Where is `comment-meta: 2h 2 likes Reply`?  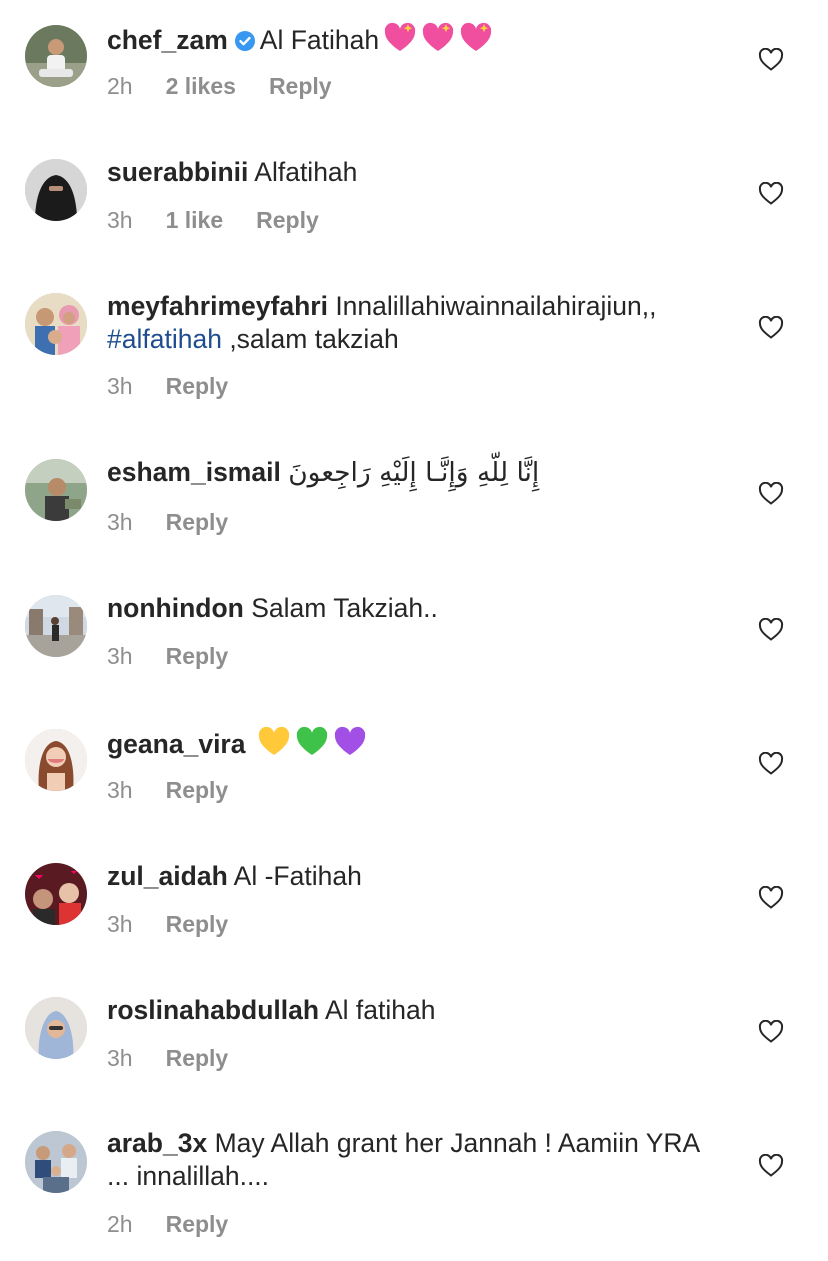 comment-meta: 2h 2 likes Reply is located at coordinates (219, 86).